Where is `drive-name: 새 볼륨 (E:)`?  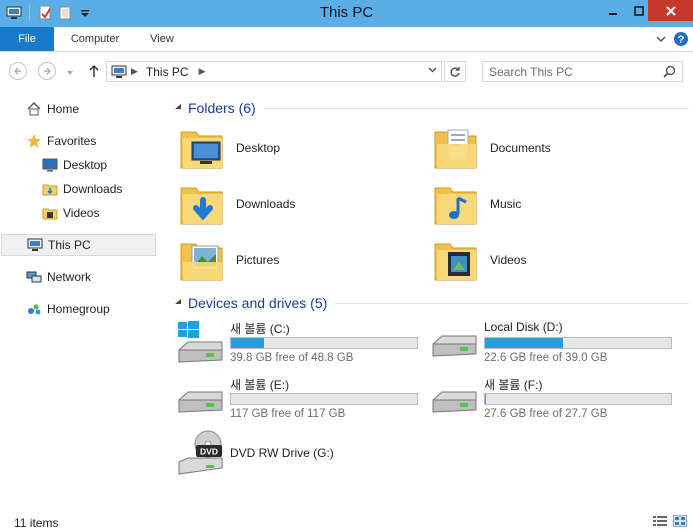 drive-name: 새 볼륨 (E:) is located at coordinates (260, 385).